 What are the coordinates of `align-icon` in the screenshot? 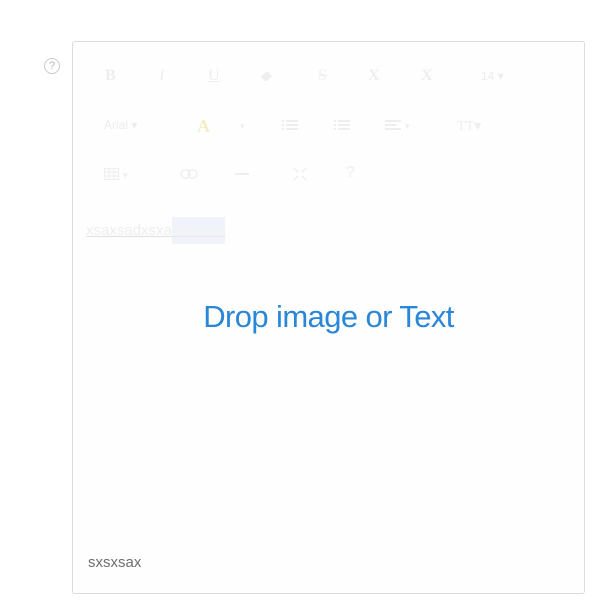 It's located at (393, 125).